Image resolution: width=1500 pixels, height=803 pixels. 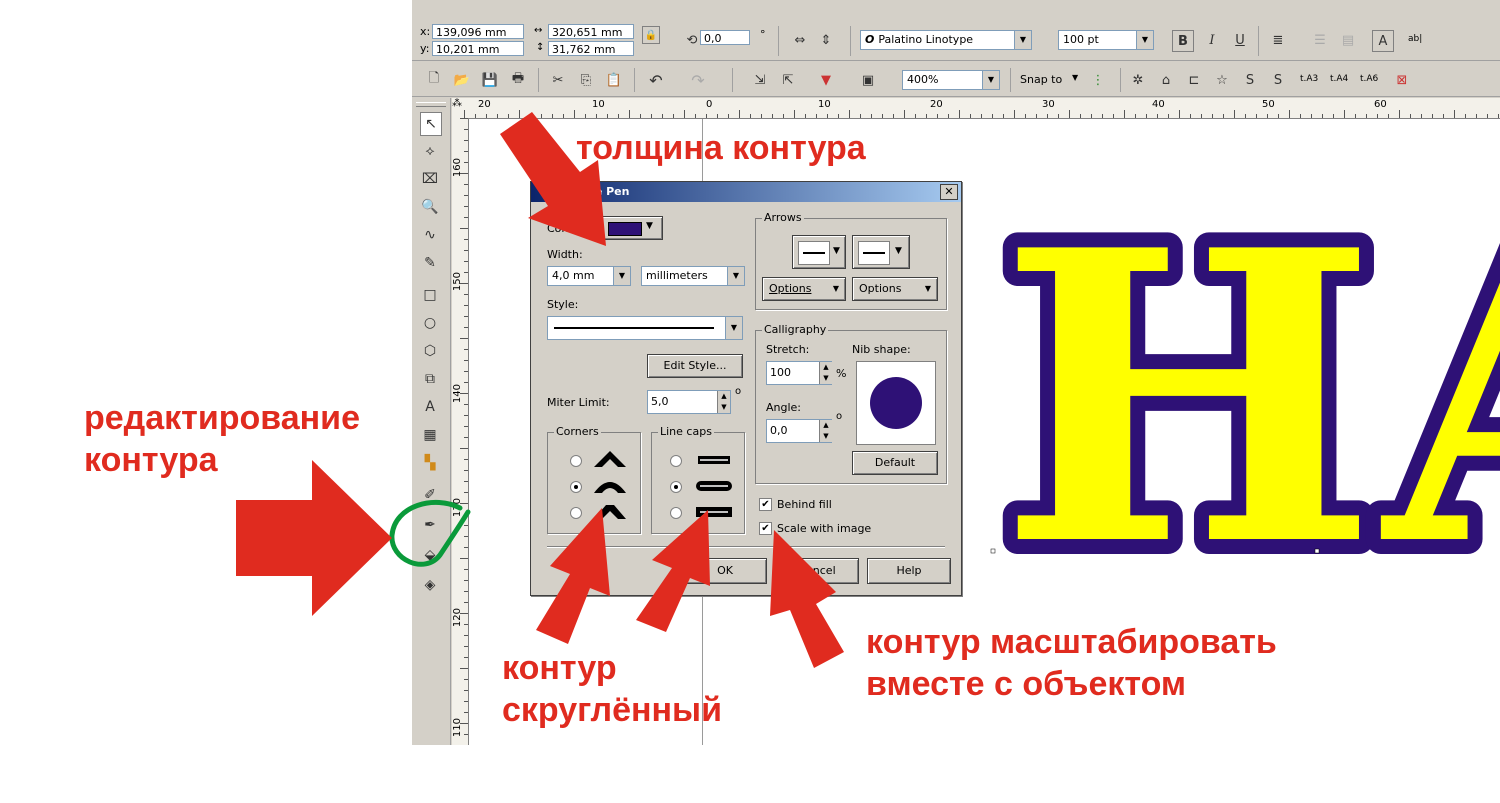 What do you see at coordinates (430, 207) in the screenshot?
I see `zoom-tool-icon: 🔍` at bounding box center [430, 207].